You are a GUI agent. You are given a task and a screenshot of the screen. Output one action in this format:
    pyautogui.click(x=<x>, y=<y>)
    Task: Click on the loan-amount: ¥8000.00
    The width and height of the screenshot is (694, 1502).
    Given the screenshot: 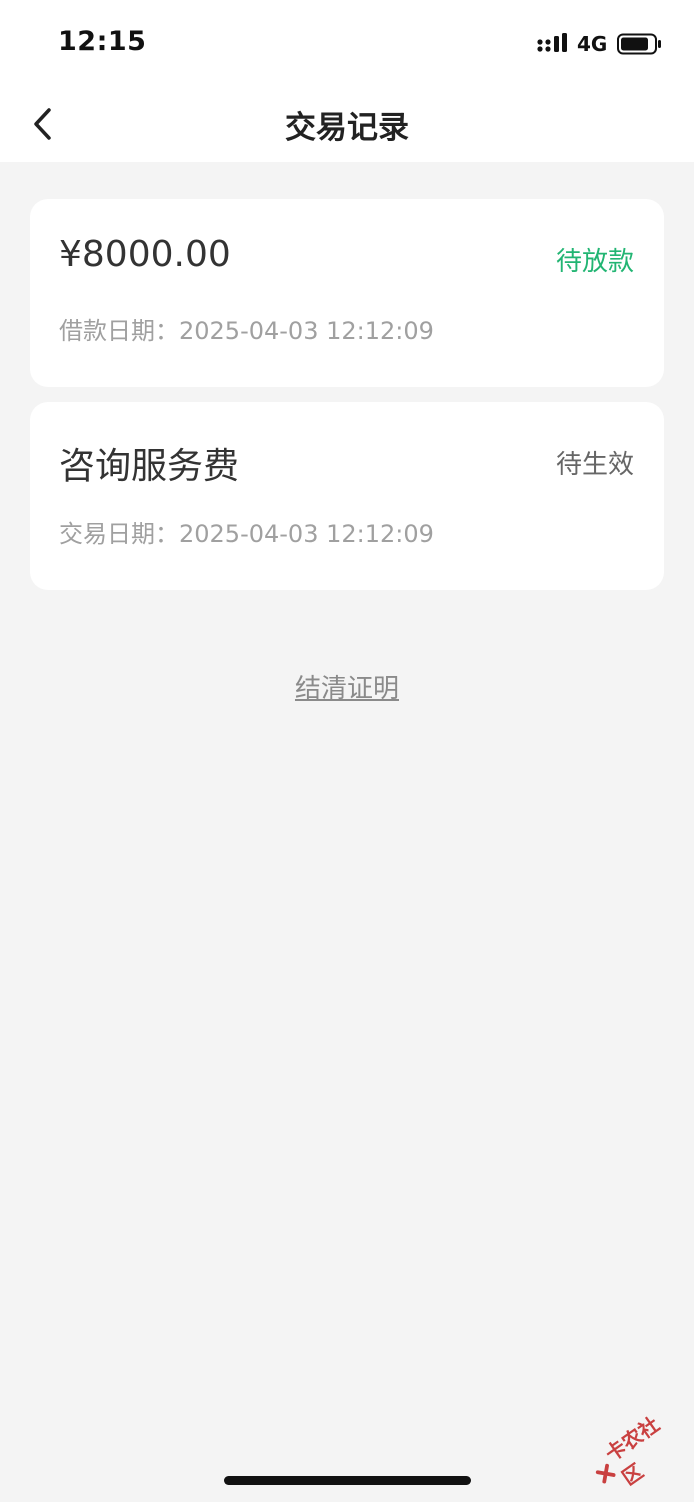 What is the action you would take?
    pyautogui.click(x=145, y=254)
    